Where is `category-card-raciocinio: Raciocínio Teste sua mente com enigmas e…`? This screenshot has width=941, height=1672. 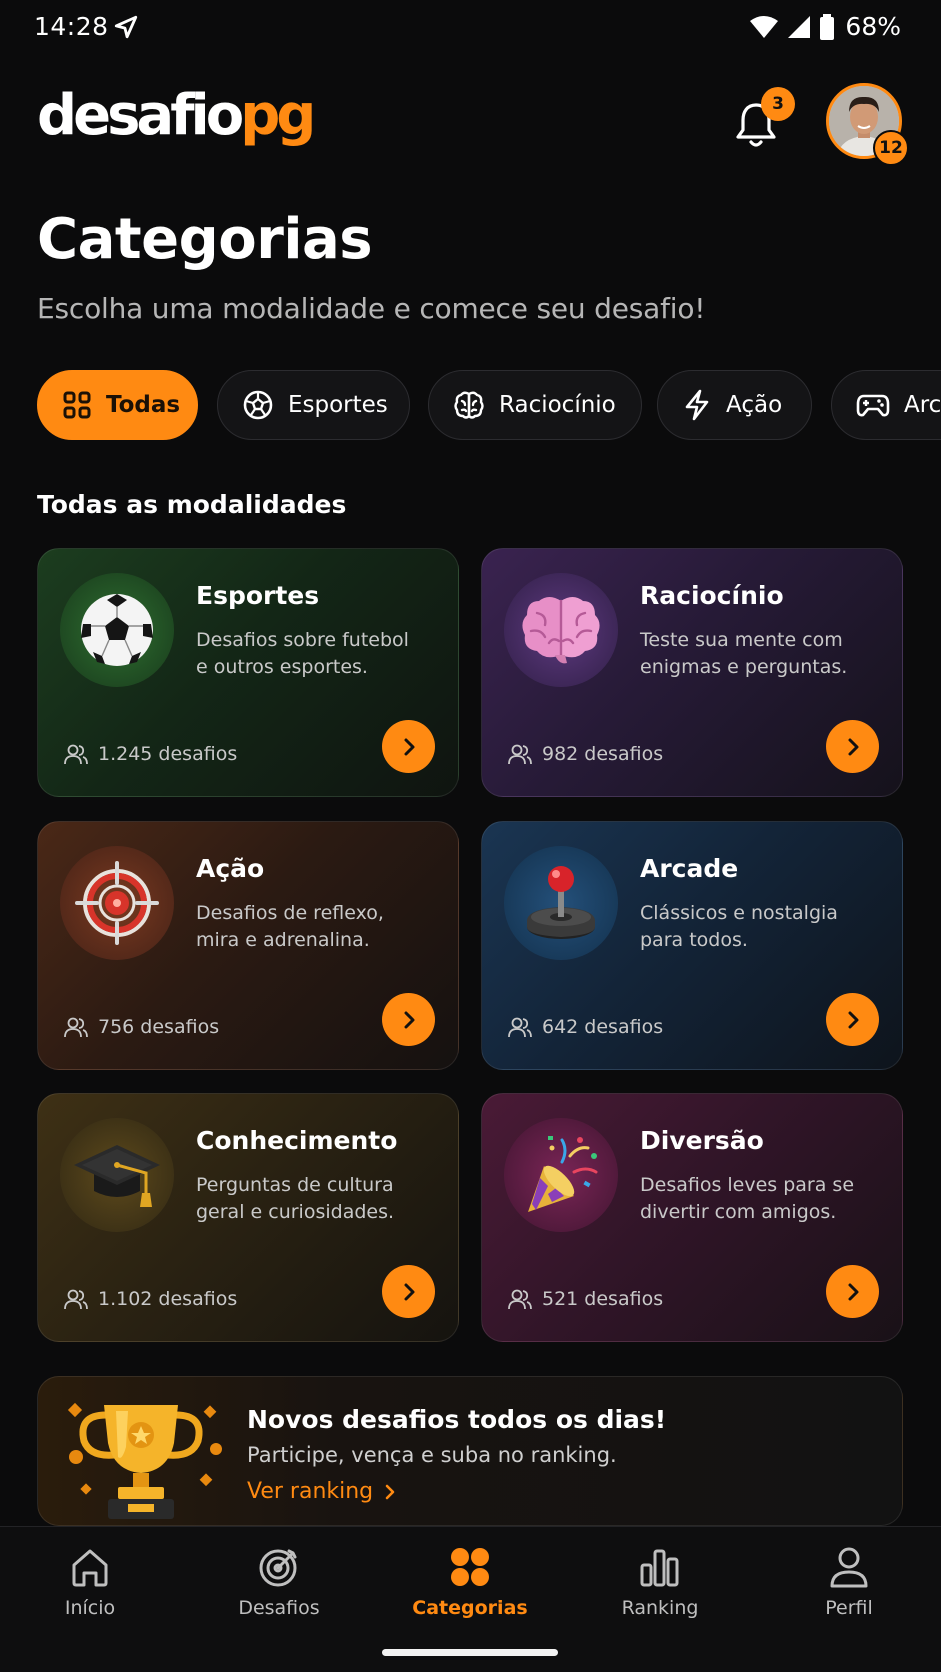
category-card-raciocinio: Raciocínio Teste sua mente com enigmas e… is located at coordinates (692, 672).